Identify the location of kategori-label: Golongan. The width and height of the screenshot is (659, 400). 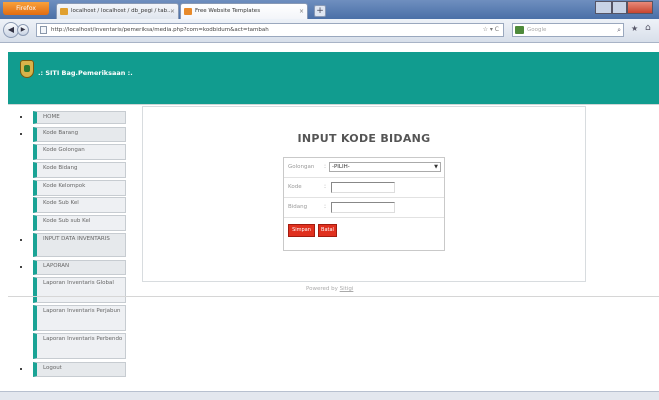
(301, 167).